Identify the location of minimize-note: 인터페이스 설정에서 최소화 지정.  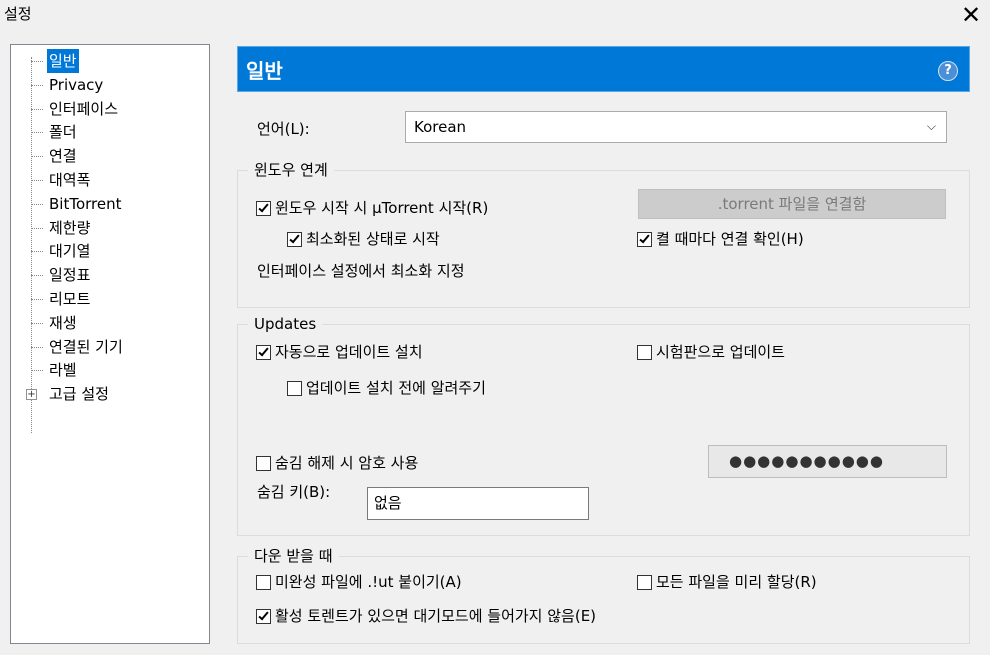
(361, 271).